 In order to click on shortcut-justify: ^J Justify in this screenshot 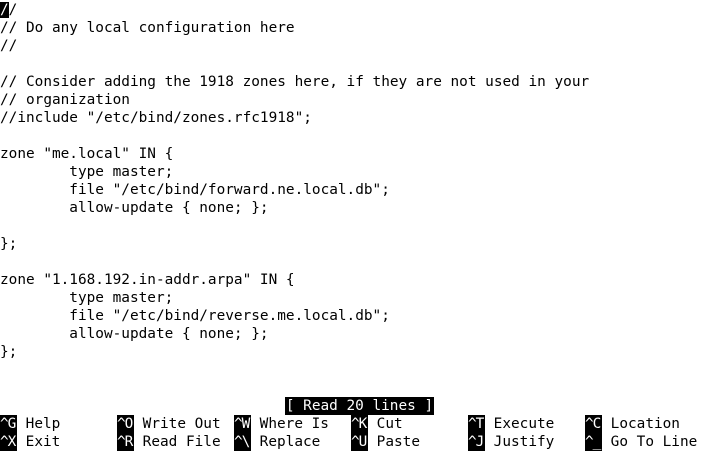, I will do `click(526, 442)`.